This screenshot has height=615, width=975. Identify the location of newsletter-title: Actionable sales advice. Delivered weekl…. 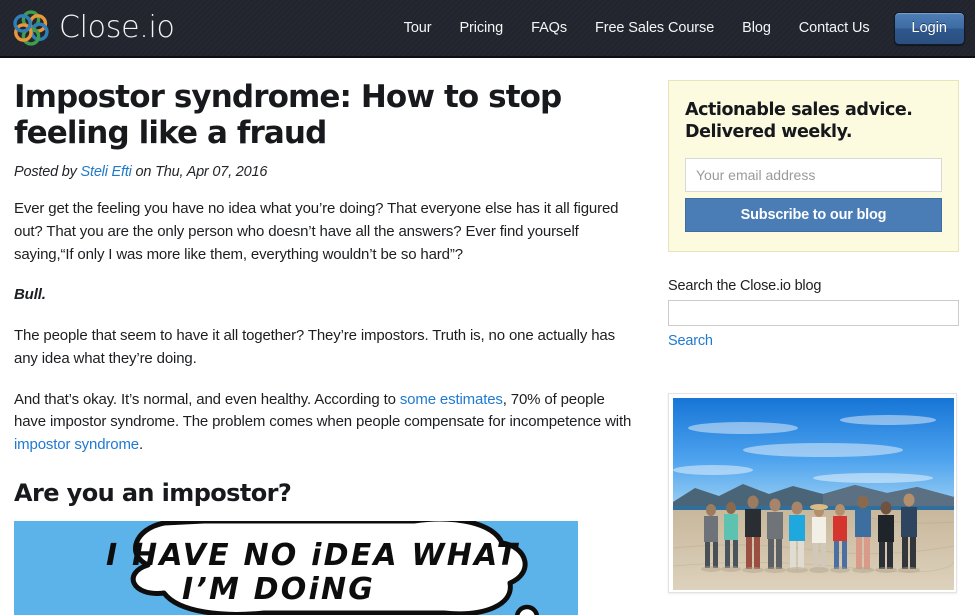
(799, 121).